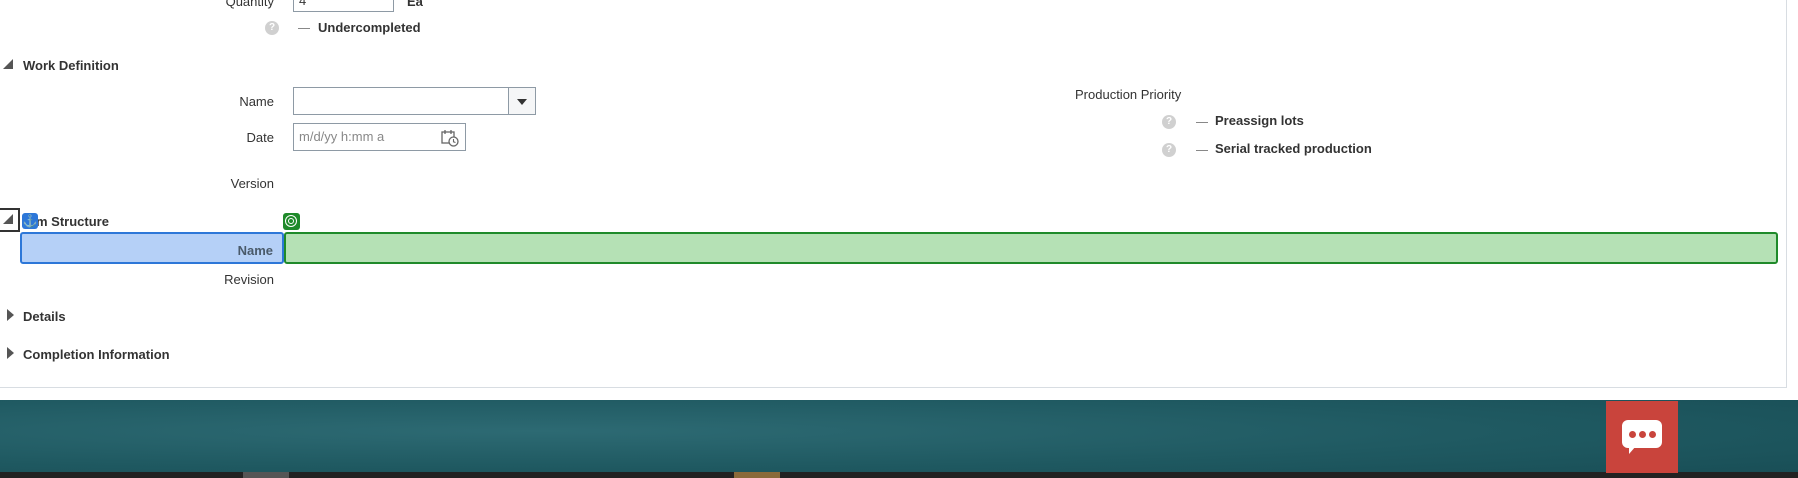 The width and height of the screenshot is (1798, 478). Describe the element at coordinates (71, 65) in the screenshot. I see `section-work-definition-title: Work Definition` at that location.